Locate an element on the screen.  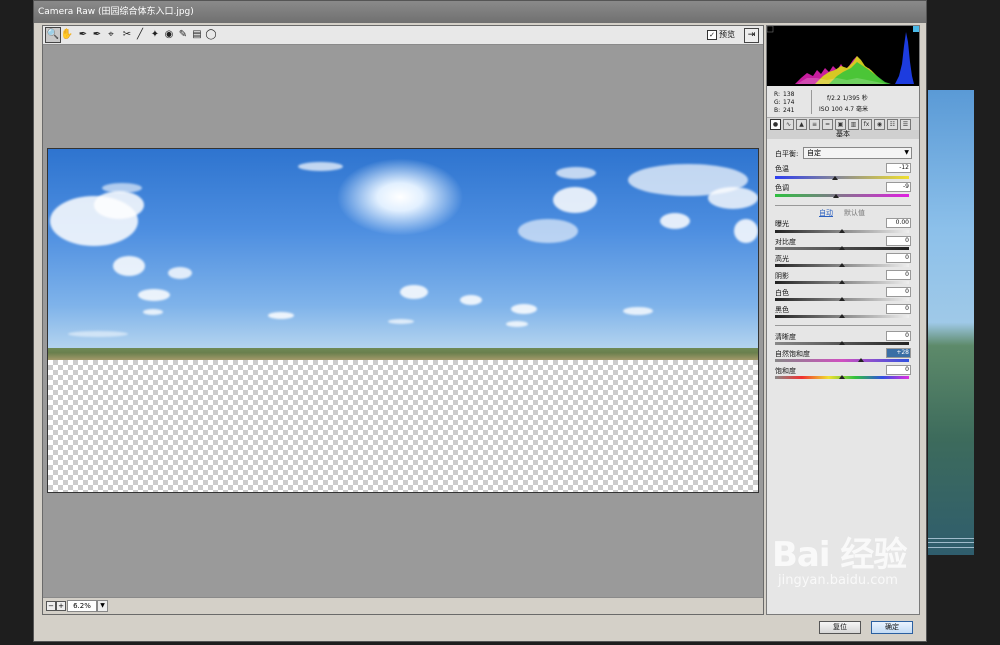
blacks-thumb is located at coordinates (842, 316).